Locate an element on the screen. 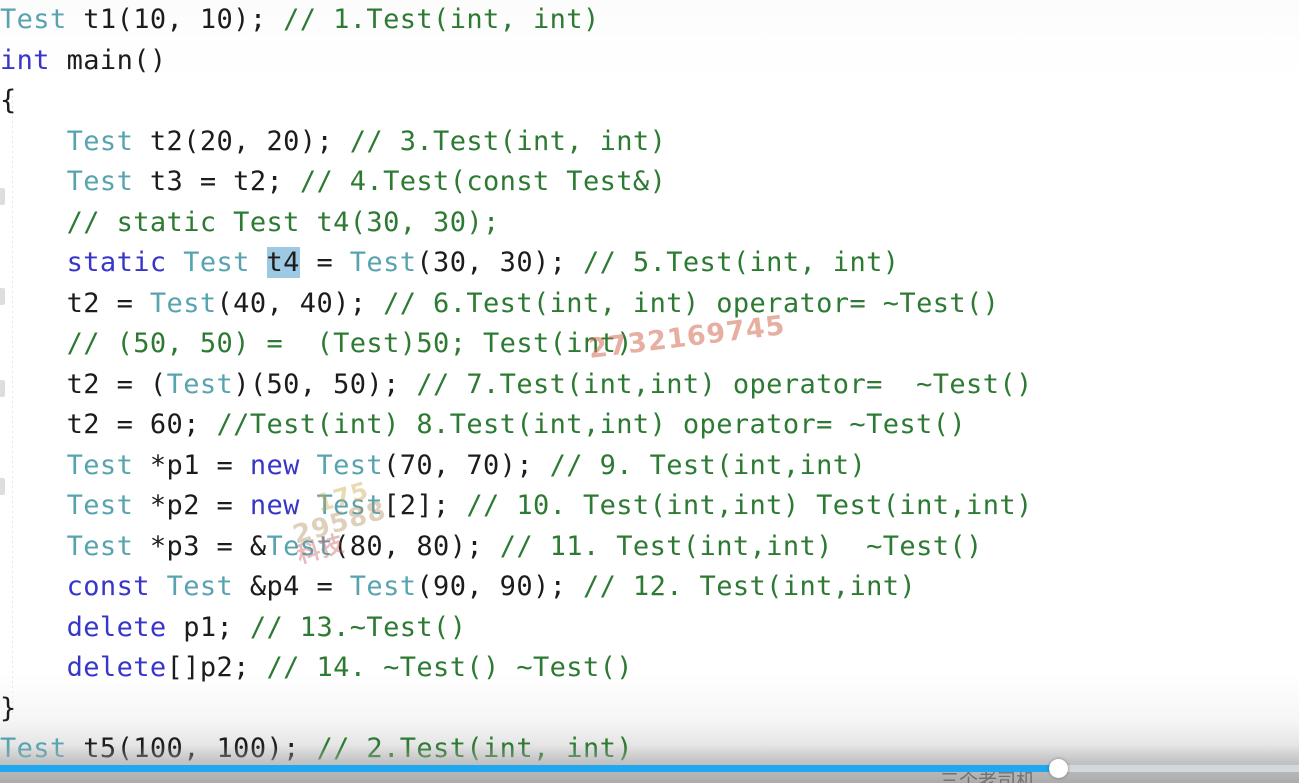 This screenshot has width=1299, height=783. code-text: t2 = 60; is located at coordinates (141, 424).